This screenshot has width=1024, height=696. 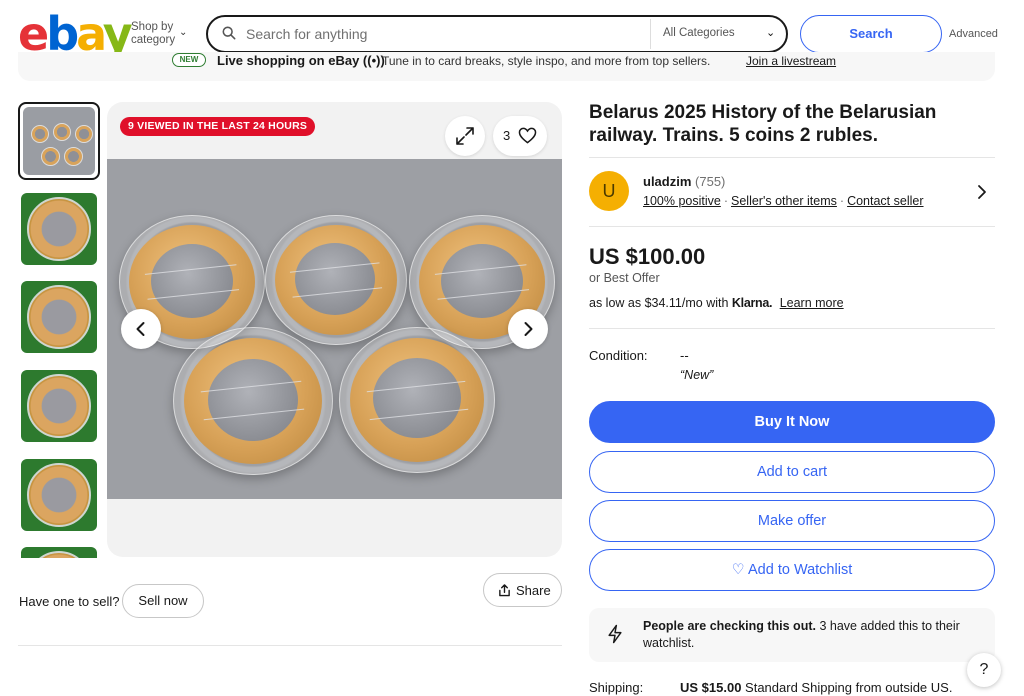 I want to click on promo-headline: Live shopping on eBay ((•)), so click(x=301, y=60).